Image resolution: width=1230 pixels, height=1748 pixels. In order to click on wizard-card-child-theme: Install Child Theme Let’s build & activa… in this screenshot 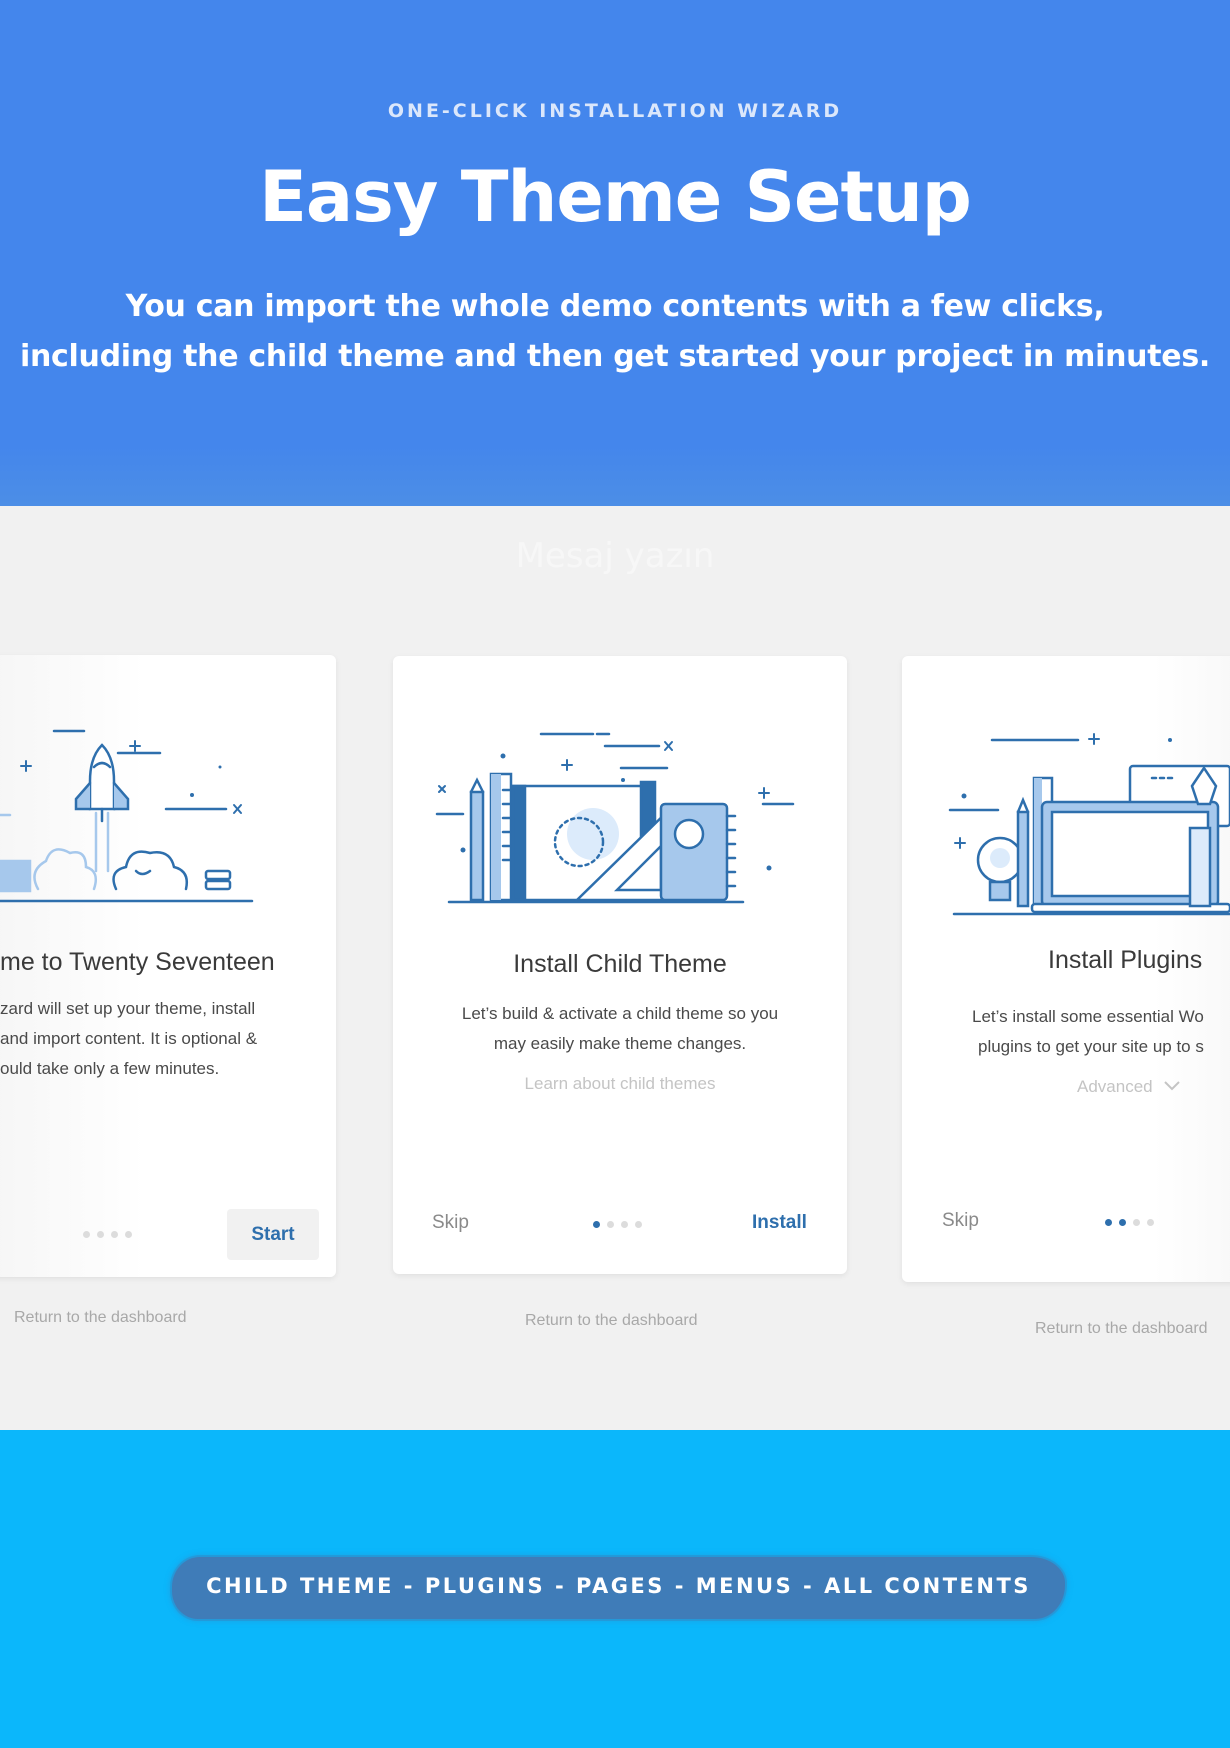, I will do `click(620, 965)`.